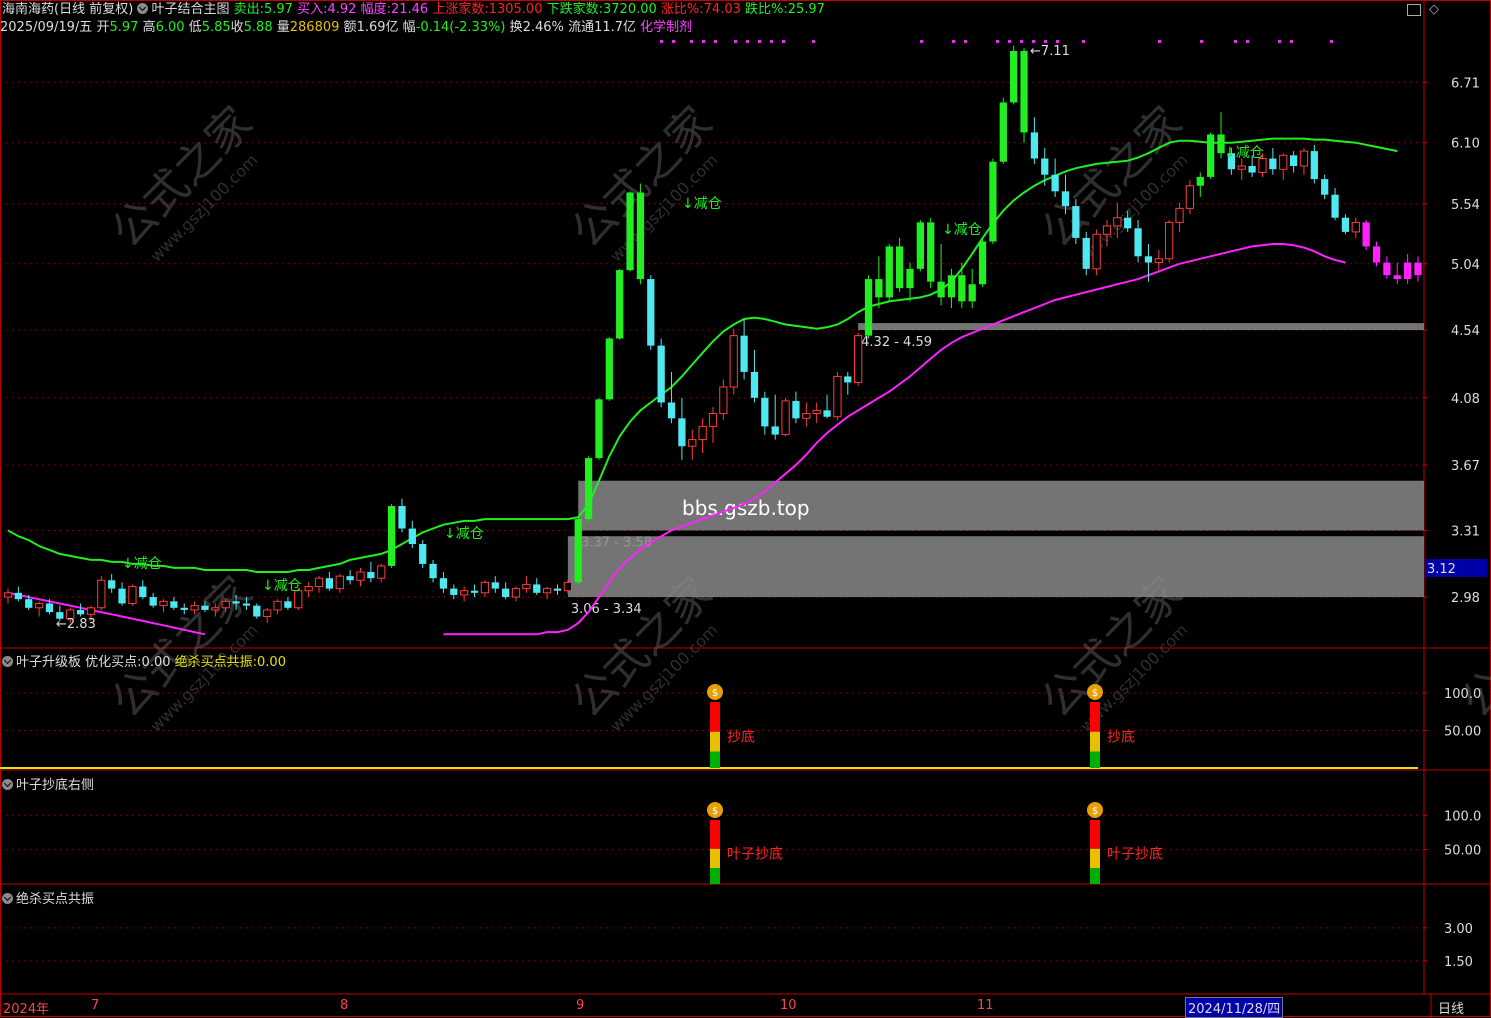 This screenshot has width=1491, height=1018. What do you see at coordinates (1465, 83) in the screenshot?
I see `main-axis-tick-label: 6.71` at bounding box center [1465, 83].